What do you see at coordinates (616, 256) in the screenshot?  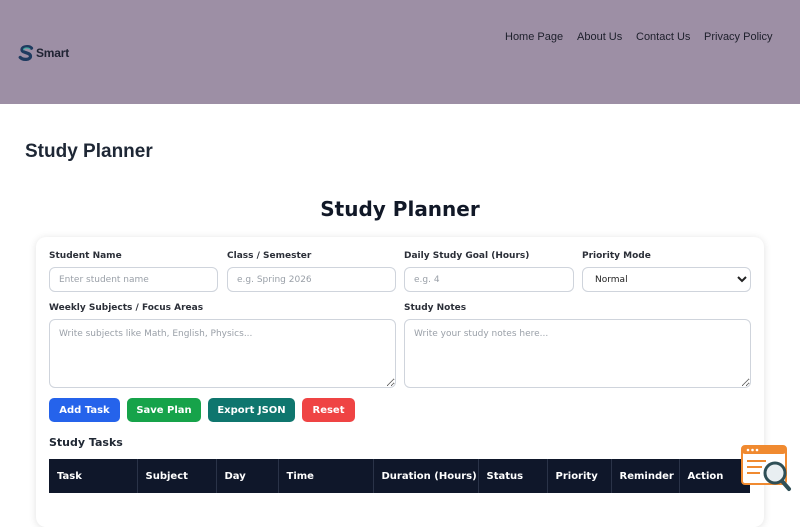 I see `priority-mode-label: Priority Mode` at bounding box center [616, 256].